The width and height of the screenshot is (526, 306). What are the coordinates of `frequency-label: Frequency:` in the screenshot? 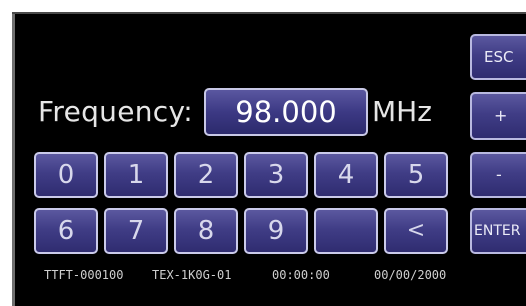 It's located at (116, 111).